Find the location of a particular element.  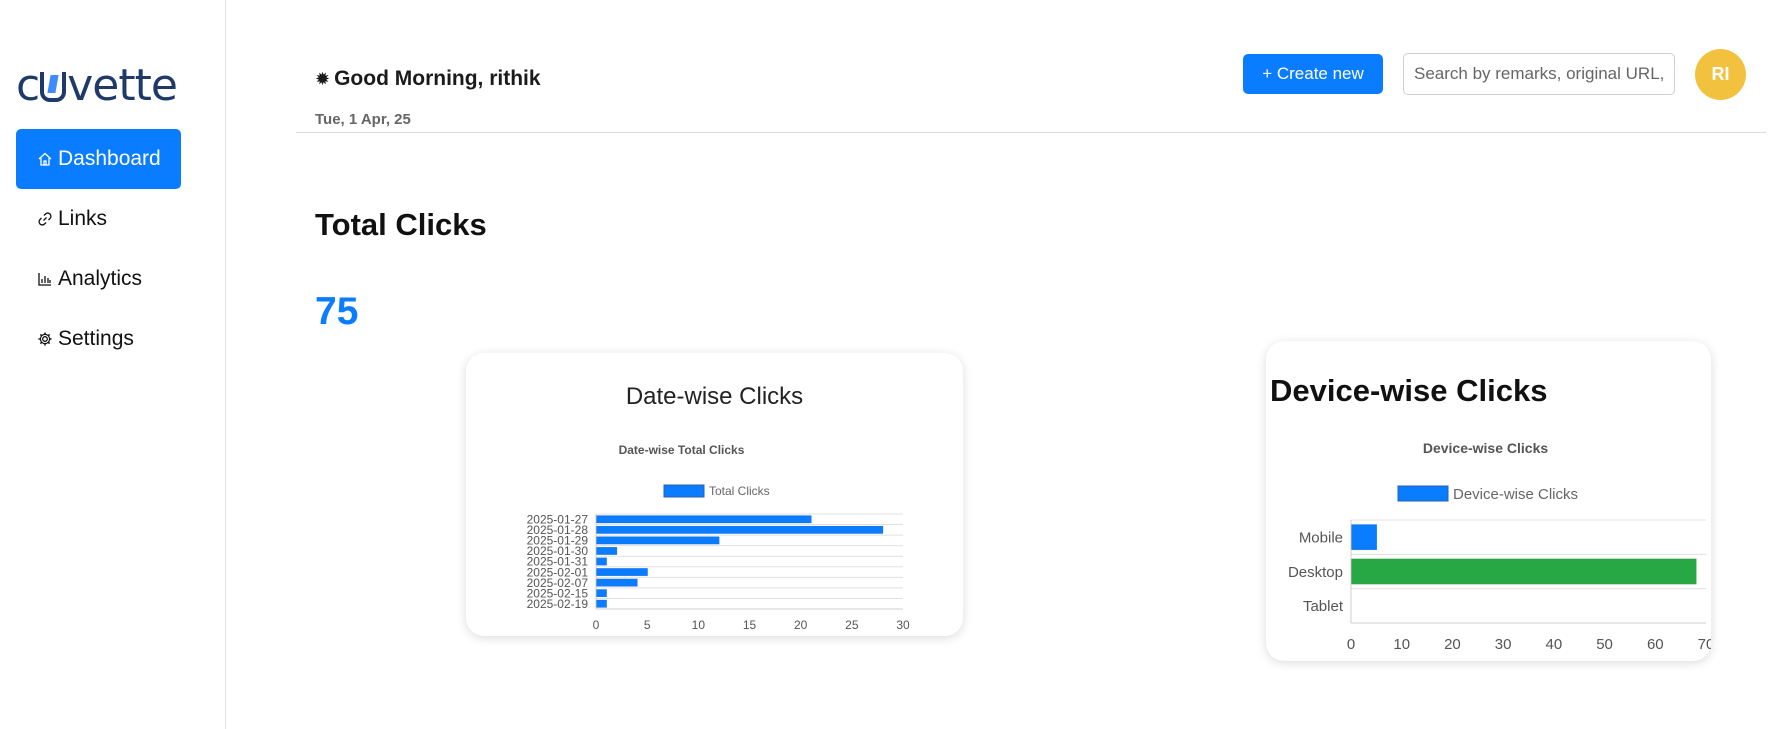

home-icon is located at coordinates (45, 159).